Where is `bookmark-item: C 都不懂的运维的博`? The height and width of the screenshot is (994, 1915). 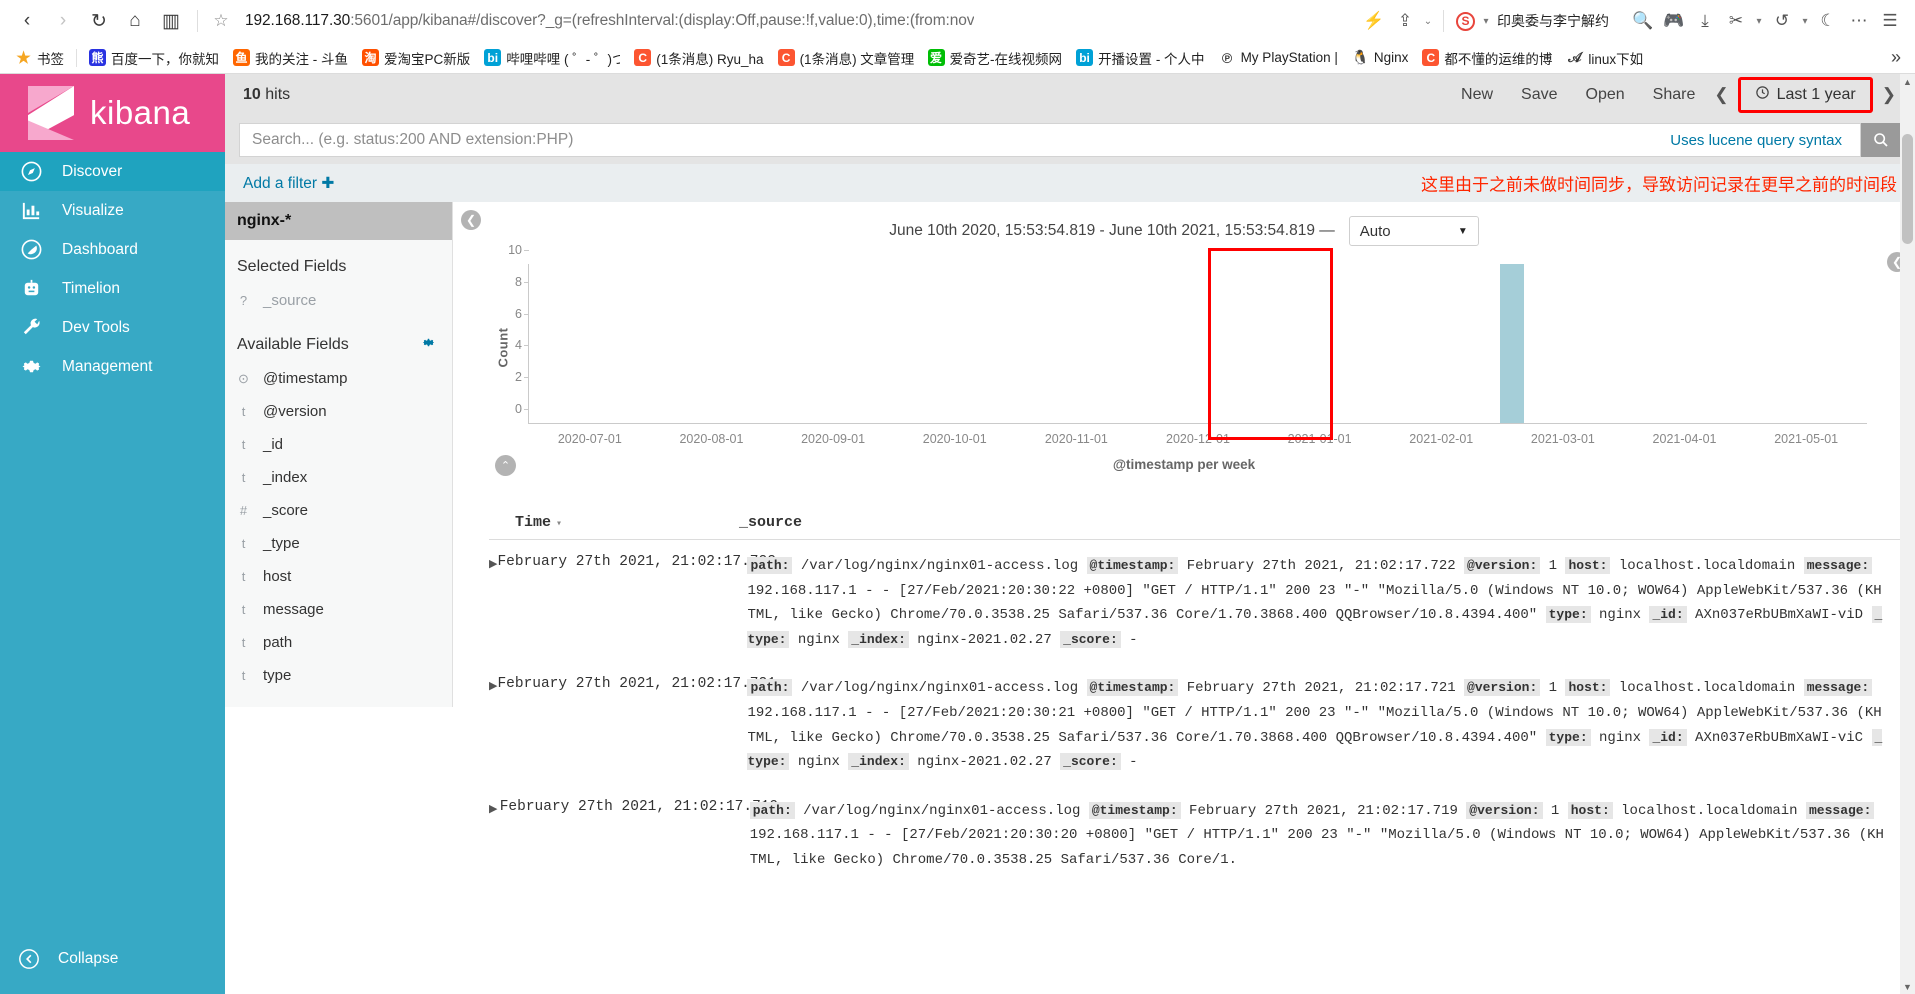 bookmark-item: C 都不懂的运维的博 is located at coordinates (1487, 58).